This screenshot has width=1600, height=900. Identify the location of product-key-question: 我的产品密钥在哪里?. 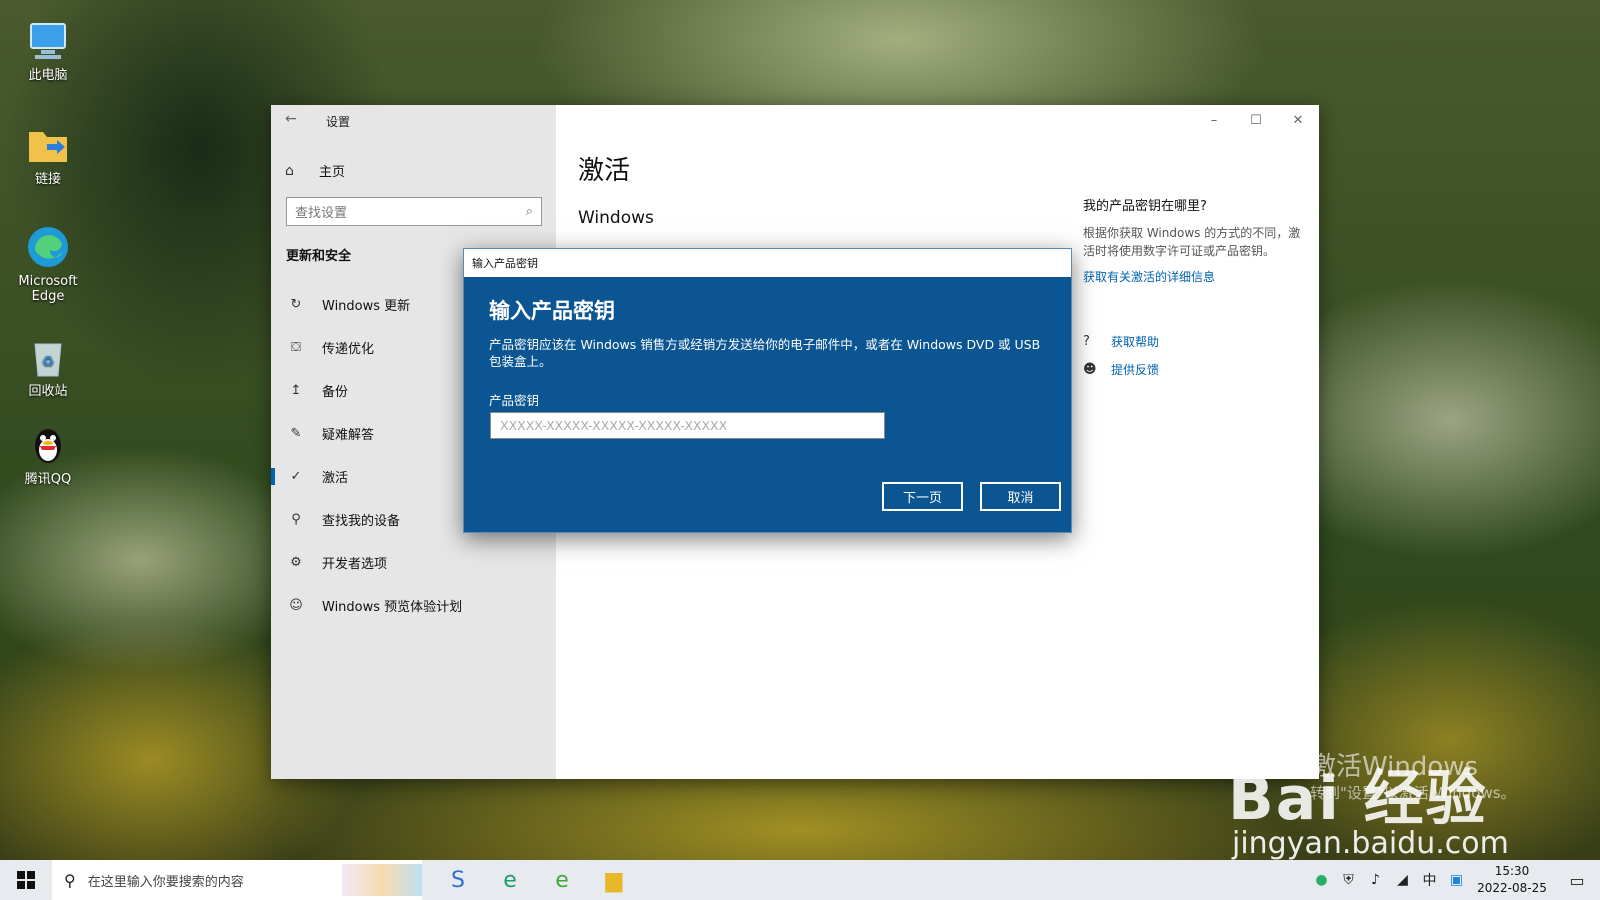
(1145, 206).